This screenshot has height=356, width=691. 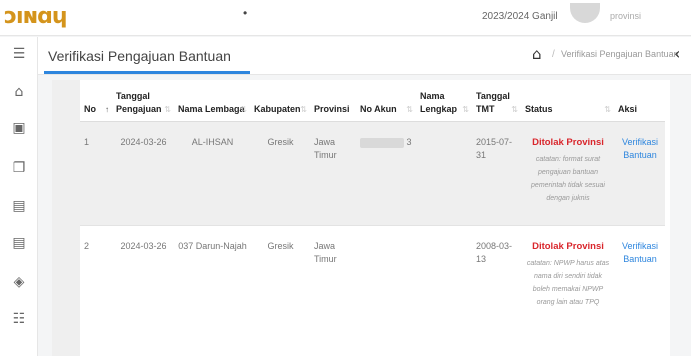 What do you see at coordinates (496, 280) in the screenshot?
I see `cell-tmt: 2008-03-13` at bounding box center [496, 280].